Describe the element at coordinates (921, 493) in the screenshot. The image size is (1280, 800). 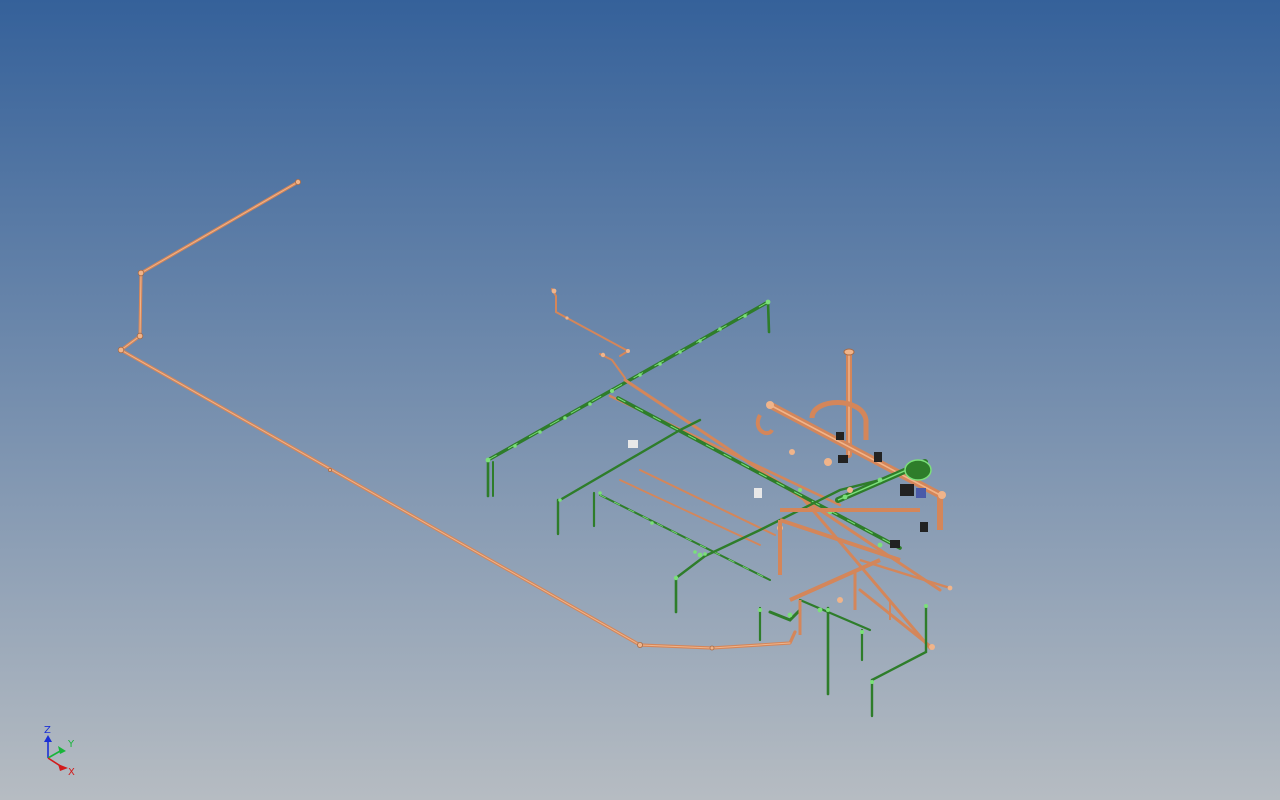
I see `valve-actuator-icon` at that location.